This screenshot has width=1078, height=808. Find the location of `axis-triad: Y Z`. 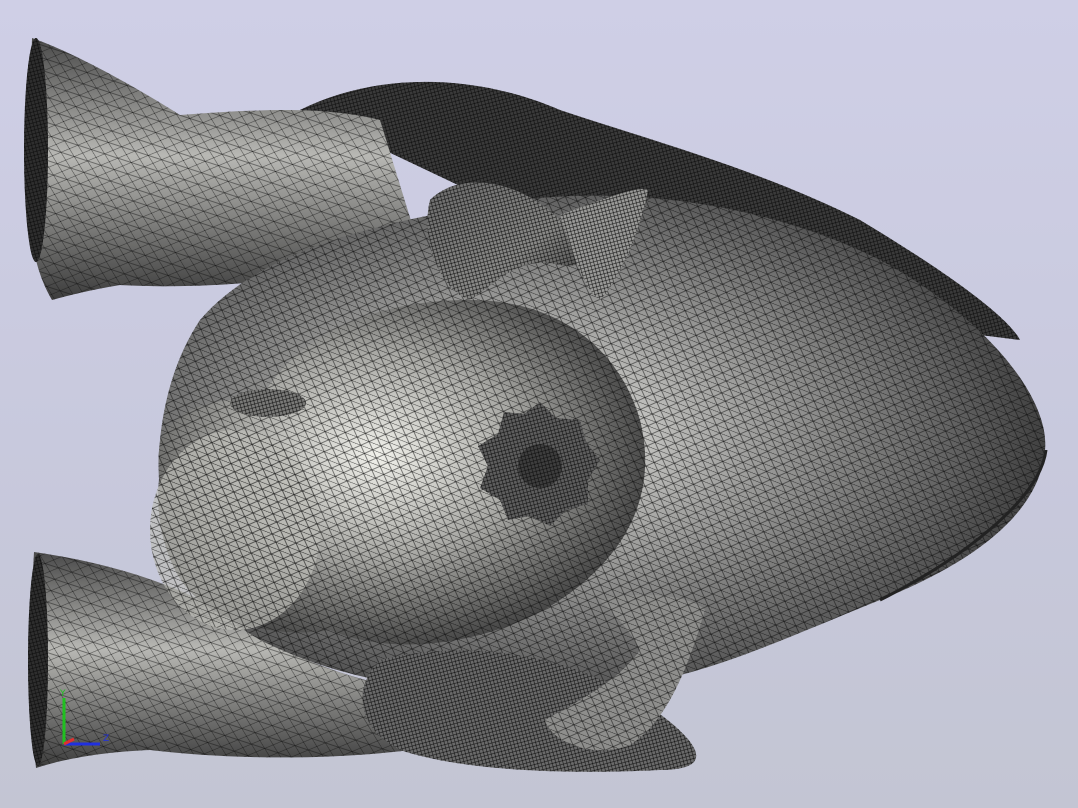

axis-triad: Y Z is located at coordinates (84, 717).